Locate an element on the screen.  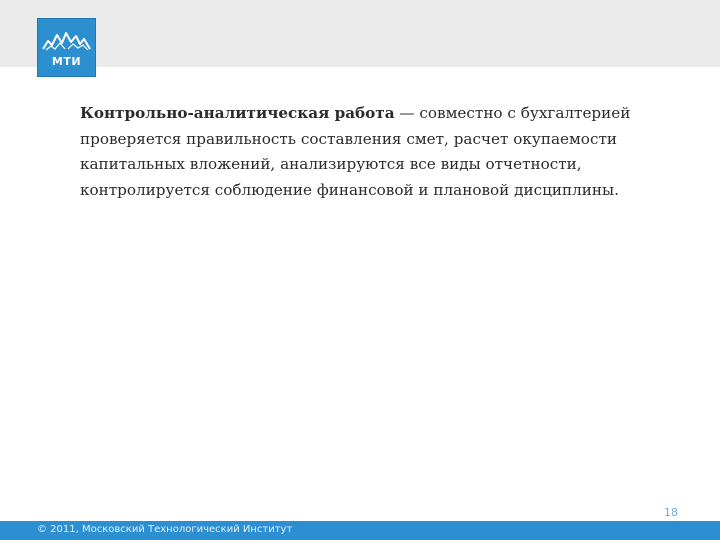
term-heading: Контрольно-аналитическая работа is located at coordinates (237, 113).